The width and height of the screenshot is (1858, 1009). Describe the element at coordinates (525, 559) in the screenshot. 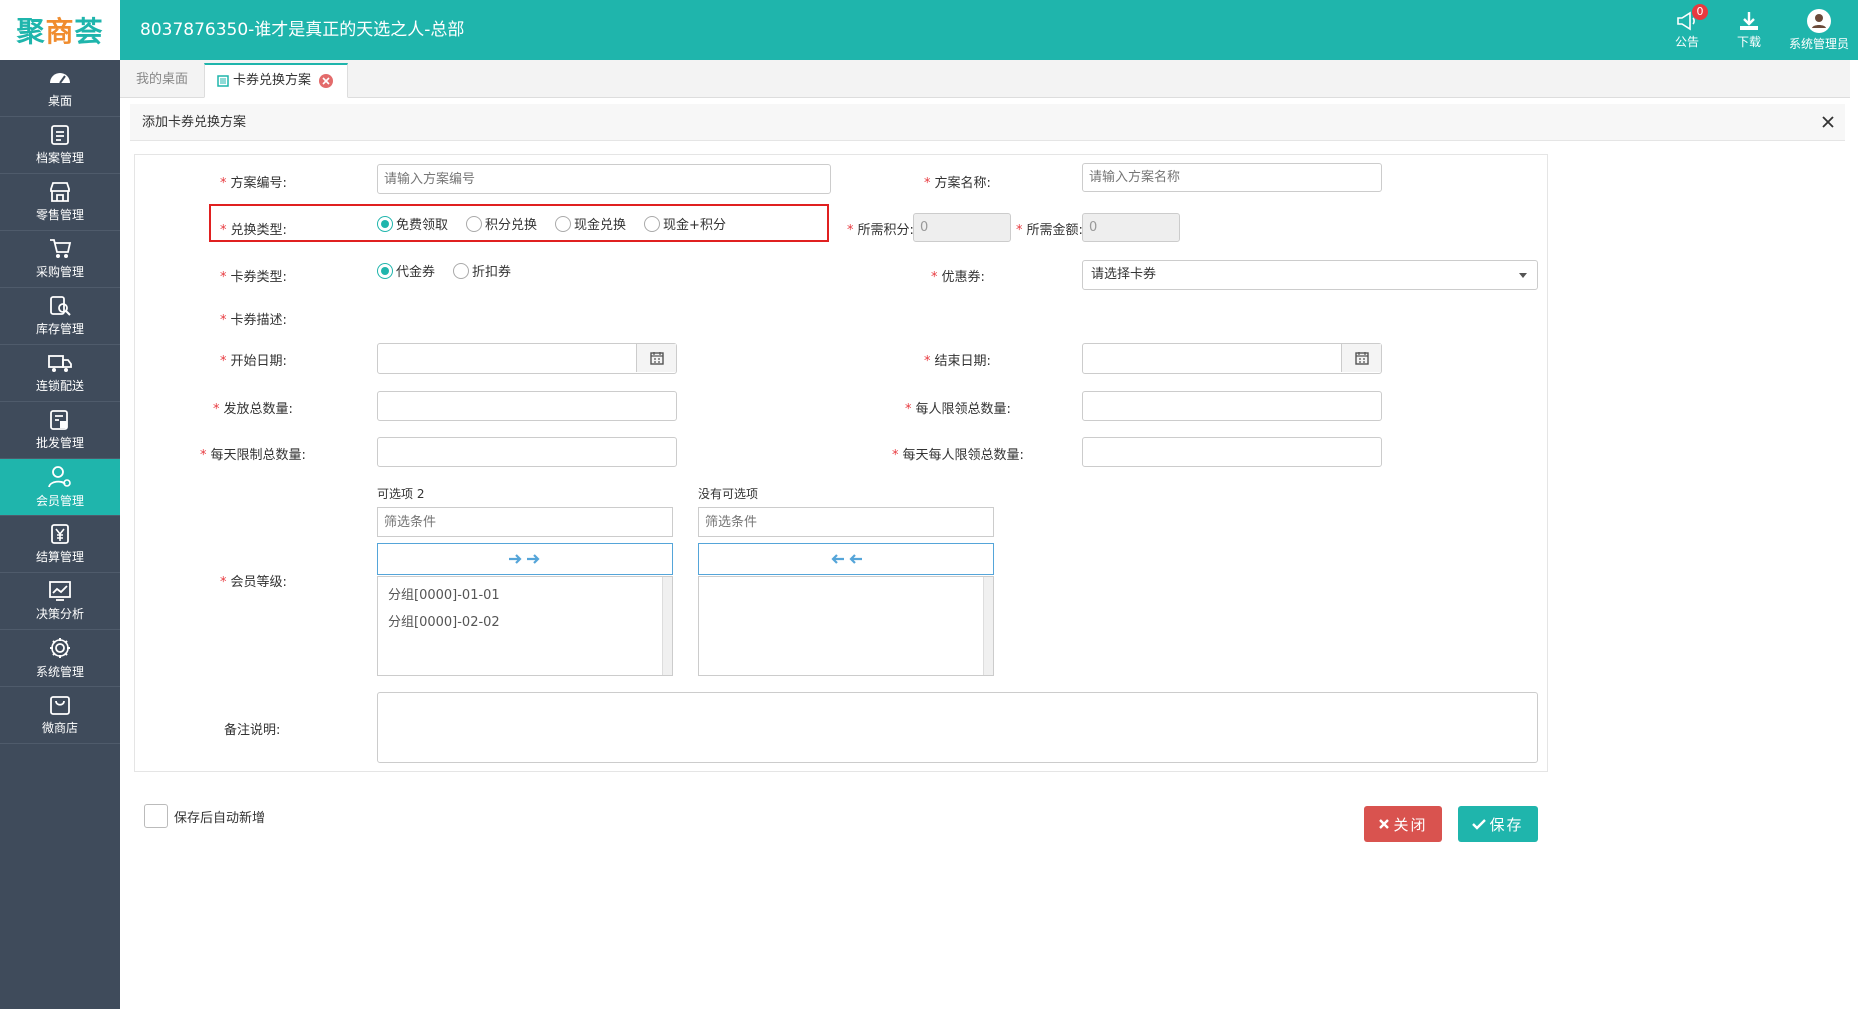

I see `move-all-right-button` at that location.